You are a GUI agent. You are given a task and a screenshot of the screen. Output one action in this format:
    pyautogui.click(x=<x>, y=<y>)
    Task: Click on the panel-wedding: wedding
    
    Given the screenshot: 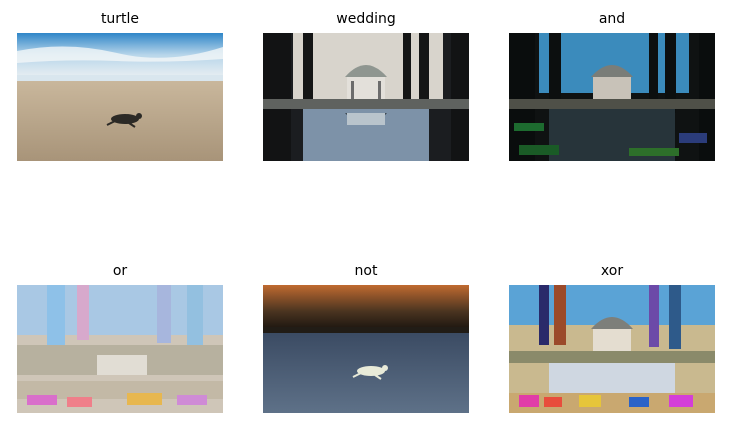 What is the action you would take?
    pyautogui.click(x=366, y=86)
    